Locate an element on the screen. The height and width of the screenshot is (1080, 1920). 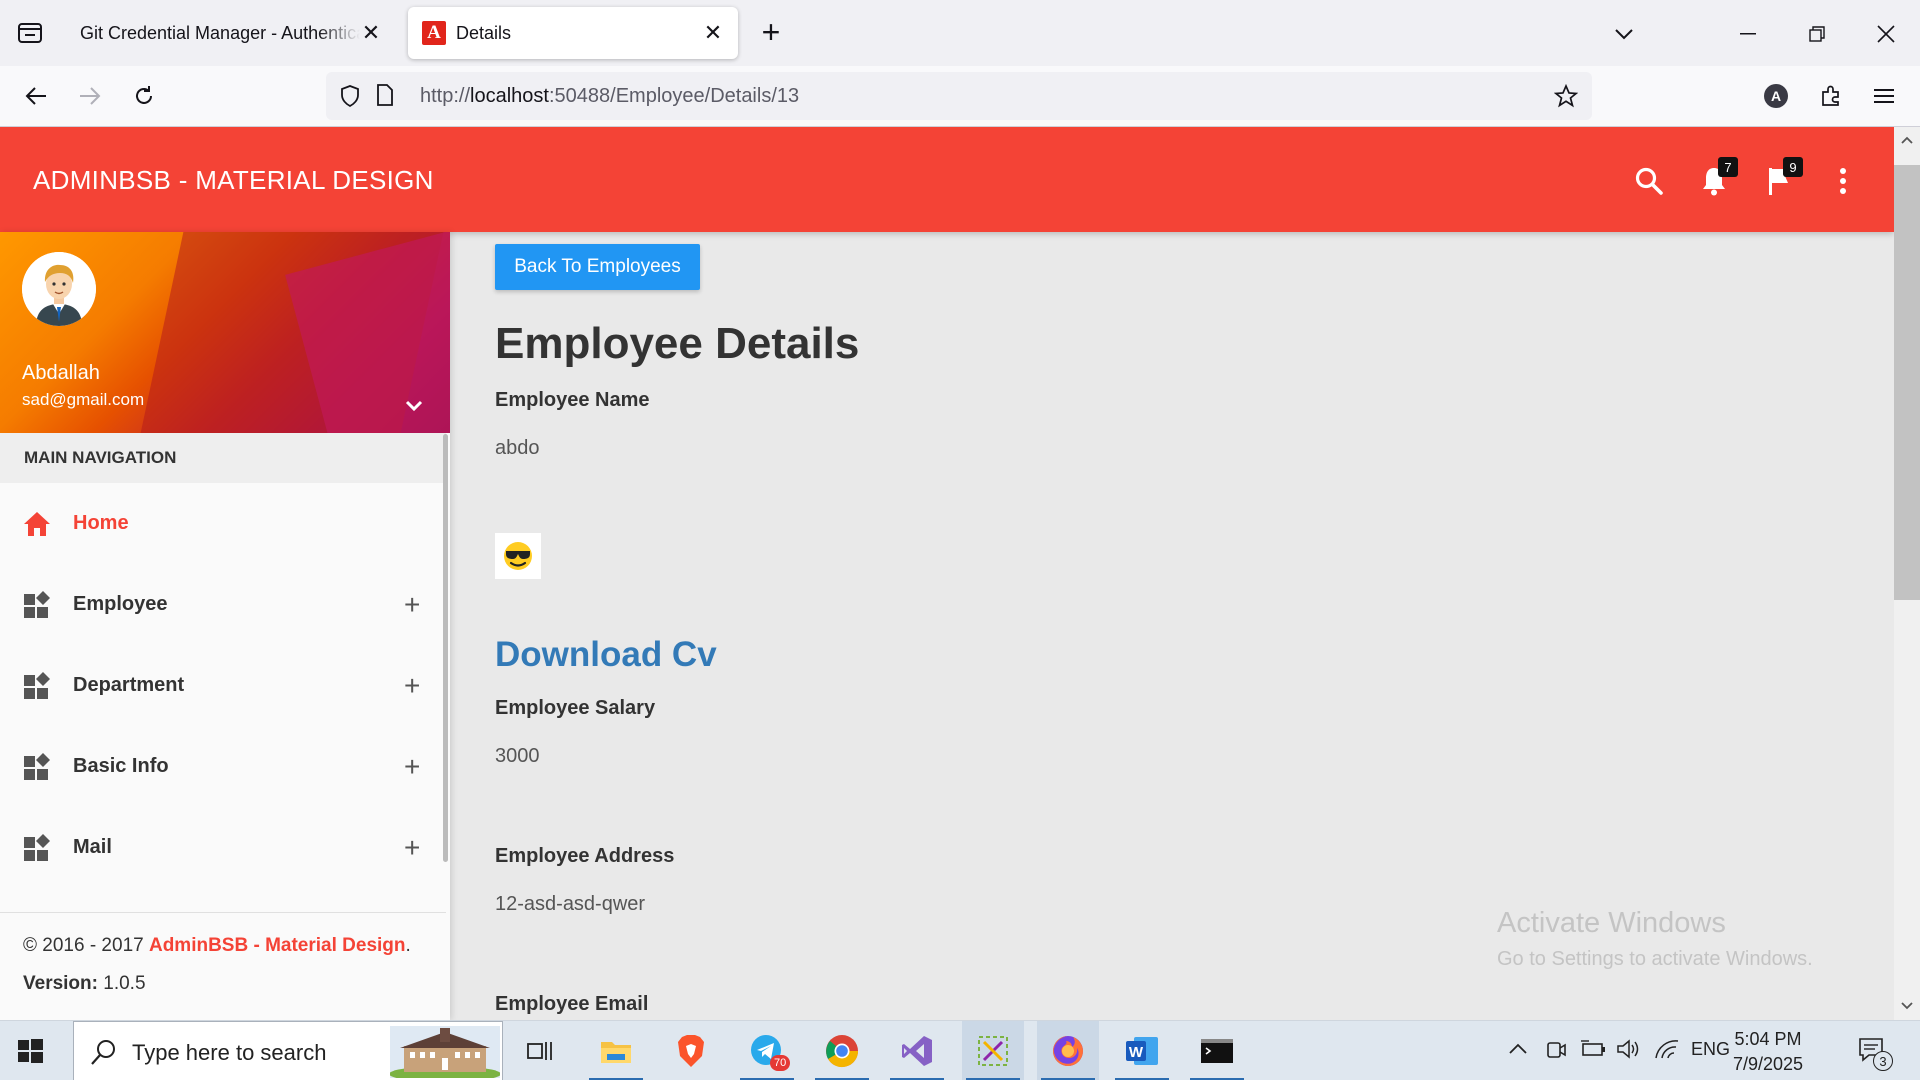
tasks-flag-icon: 9 is located at coordinates (1782, 178).